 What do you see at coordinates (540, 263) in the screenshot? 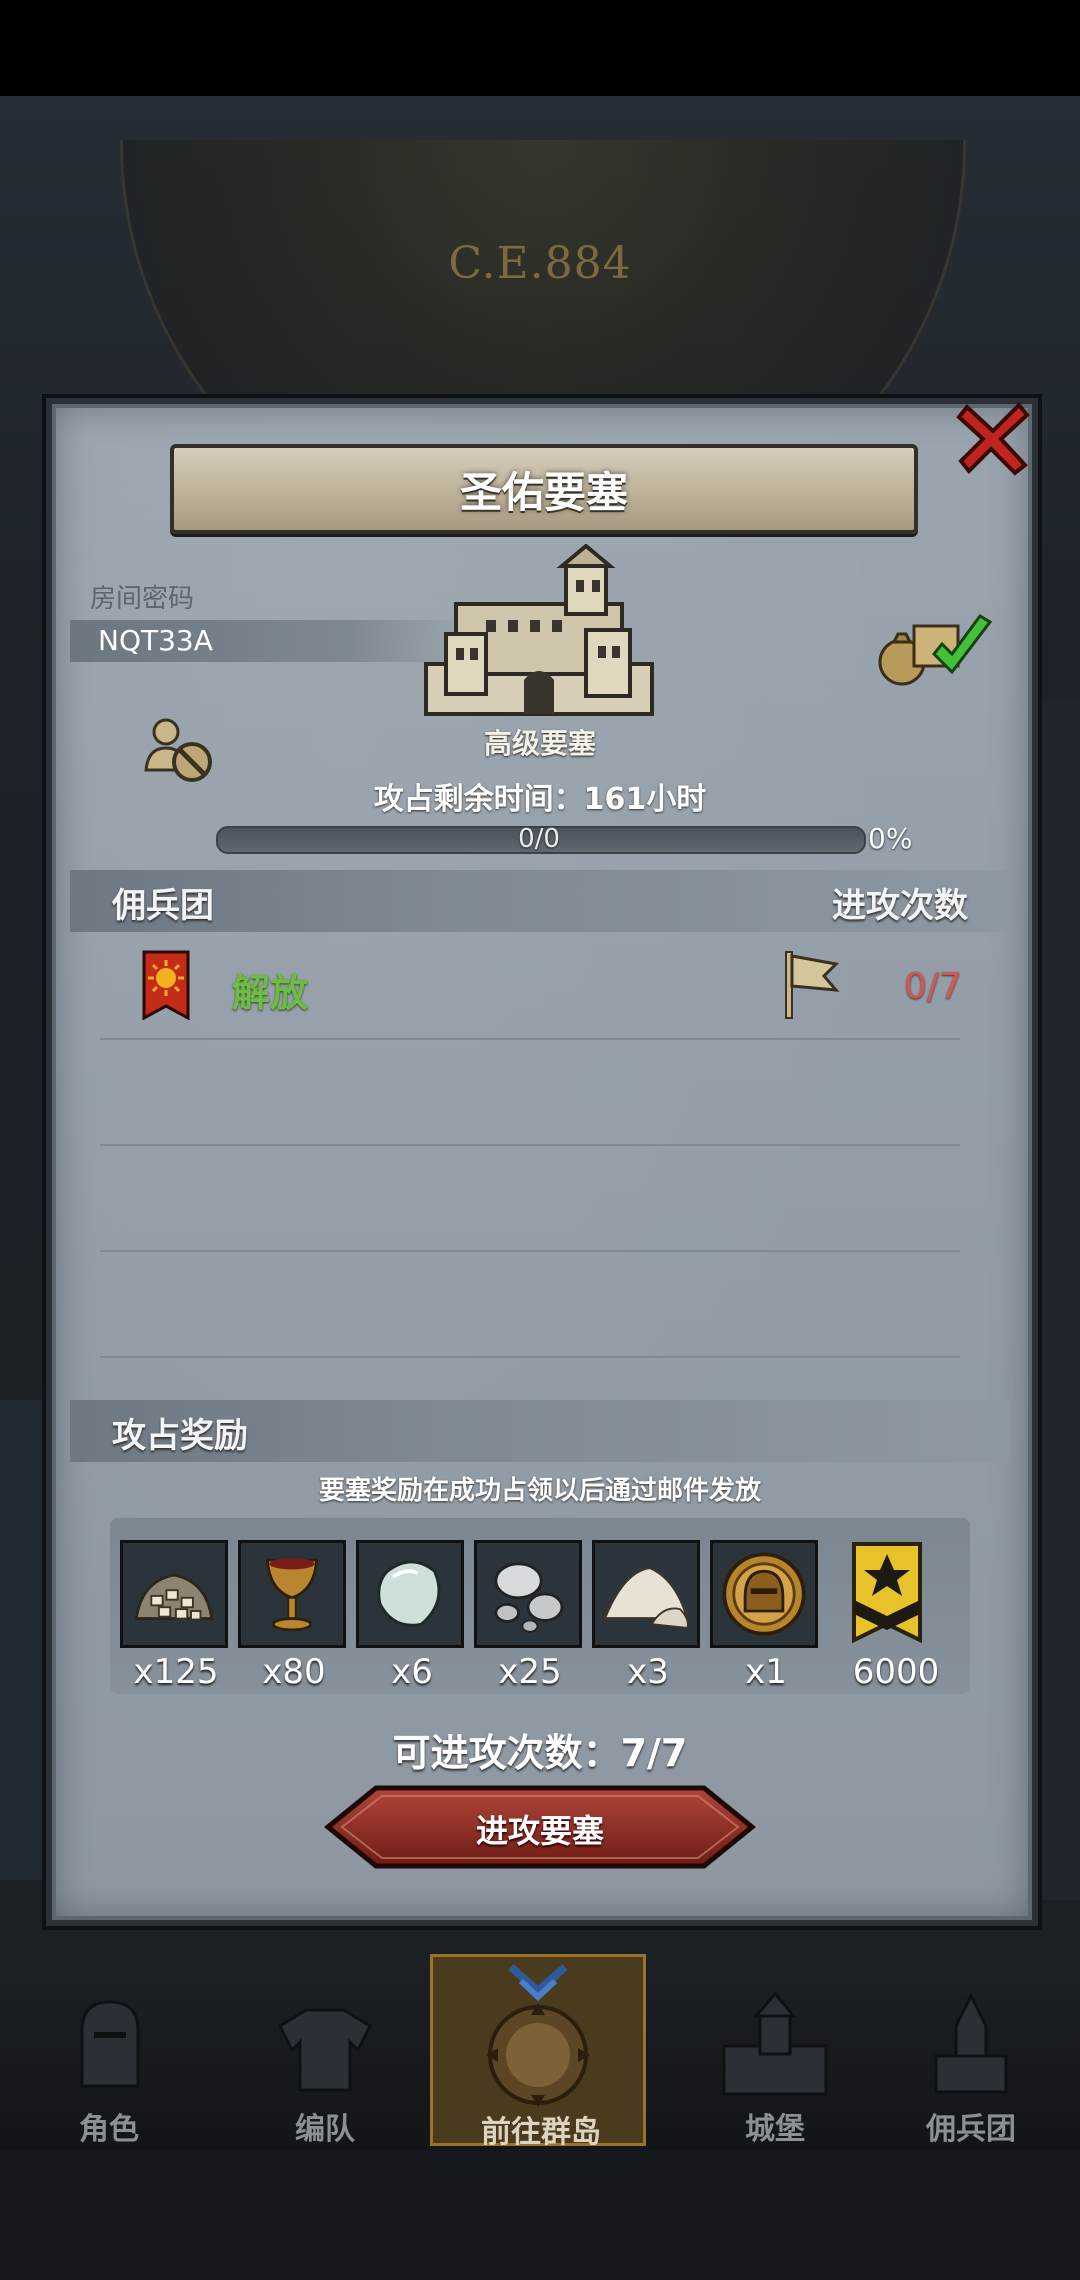
I see `year-label: C.E.884` at bounding box center [540, 263].